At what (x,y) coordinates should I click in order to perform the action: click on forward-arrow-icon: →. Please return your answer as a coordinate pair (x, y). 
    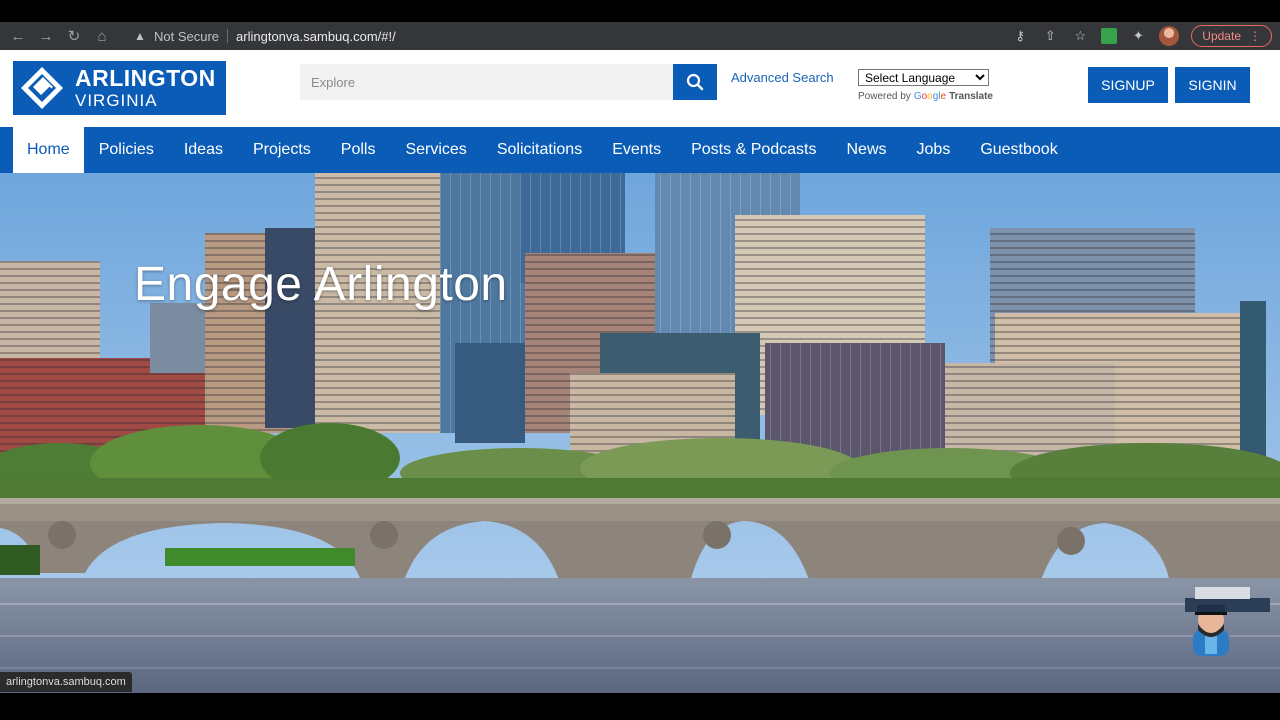
    Looking at the image, I should click on (46, 36).